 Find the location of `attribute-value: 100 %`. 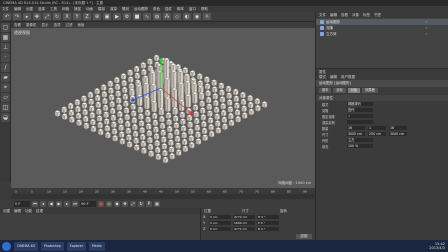

attribute-value: 100 % is located at coordinates (360, 146).